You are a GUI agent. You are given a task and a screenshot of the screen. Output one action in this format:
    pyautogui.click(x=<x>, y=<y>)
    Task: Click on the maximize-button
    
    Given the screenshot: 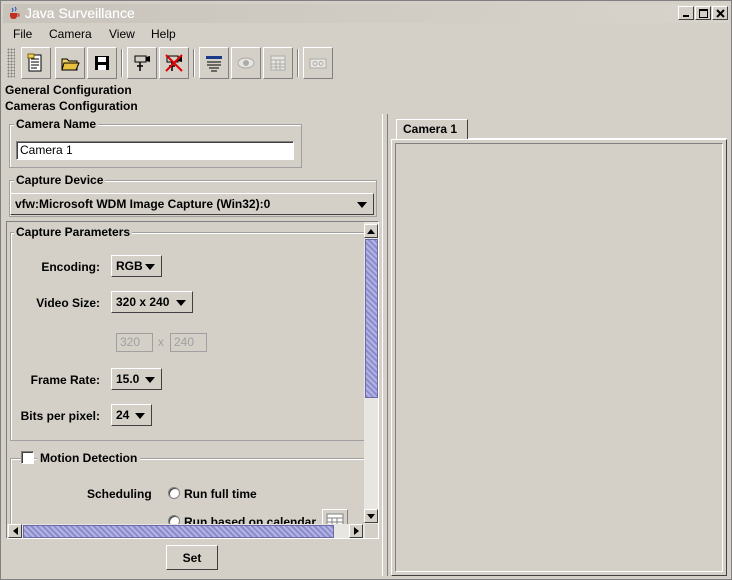 What is the action you would take?
    pyautogui.click(x=703, y=13)
    